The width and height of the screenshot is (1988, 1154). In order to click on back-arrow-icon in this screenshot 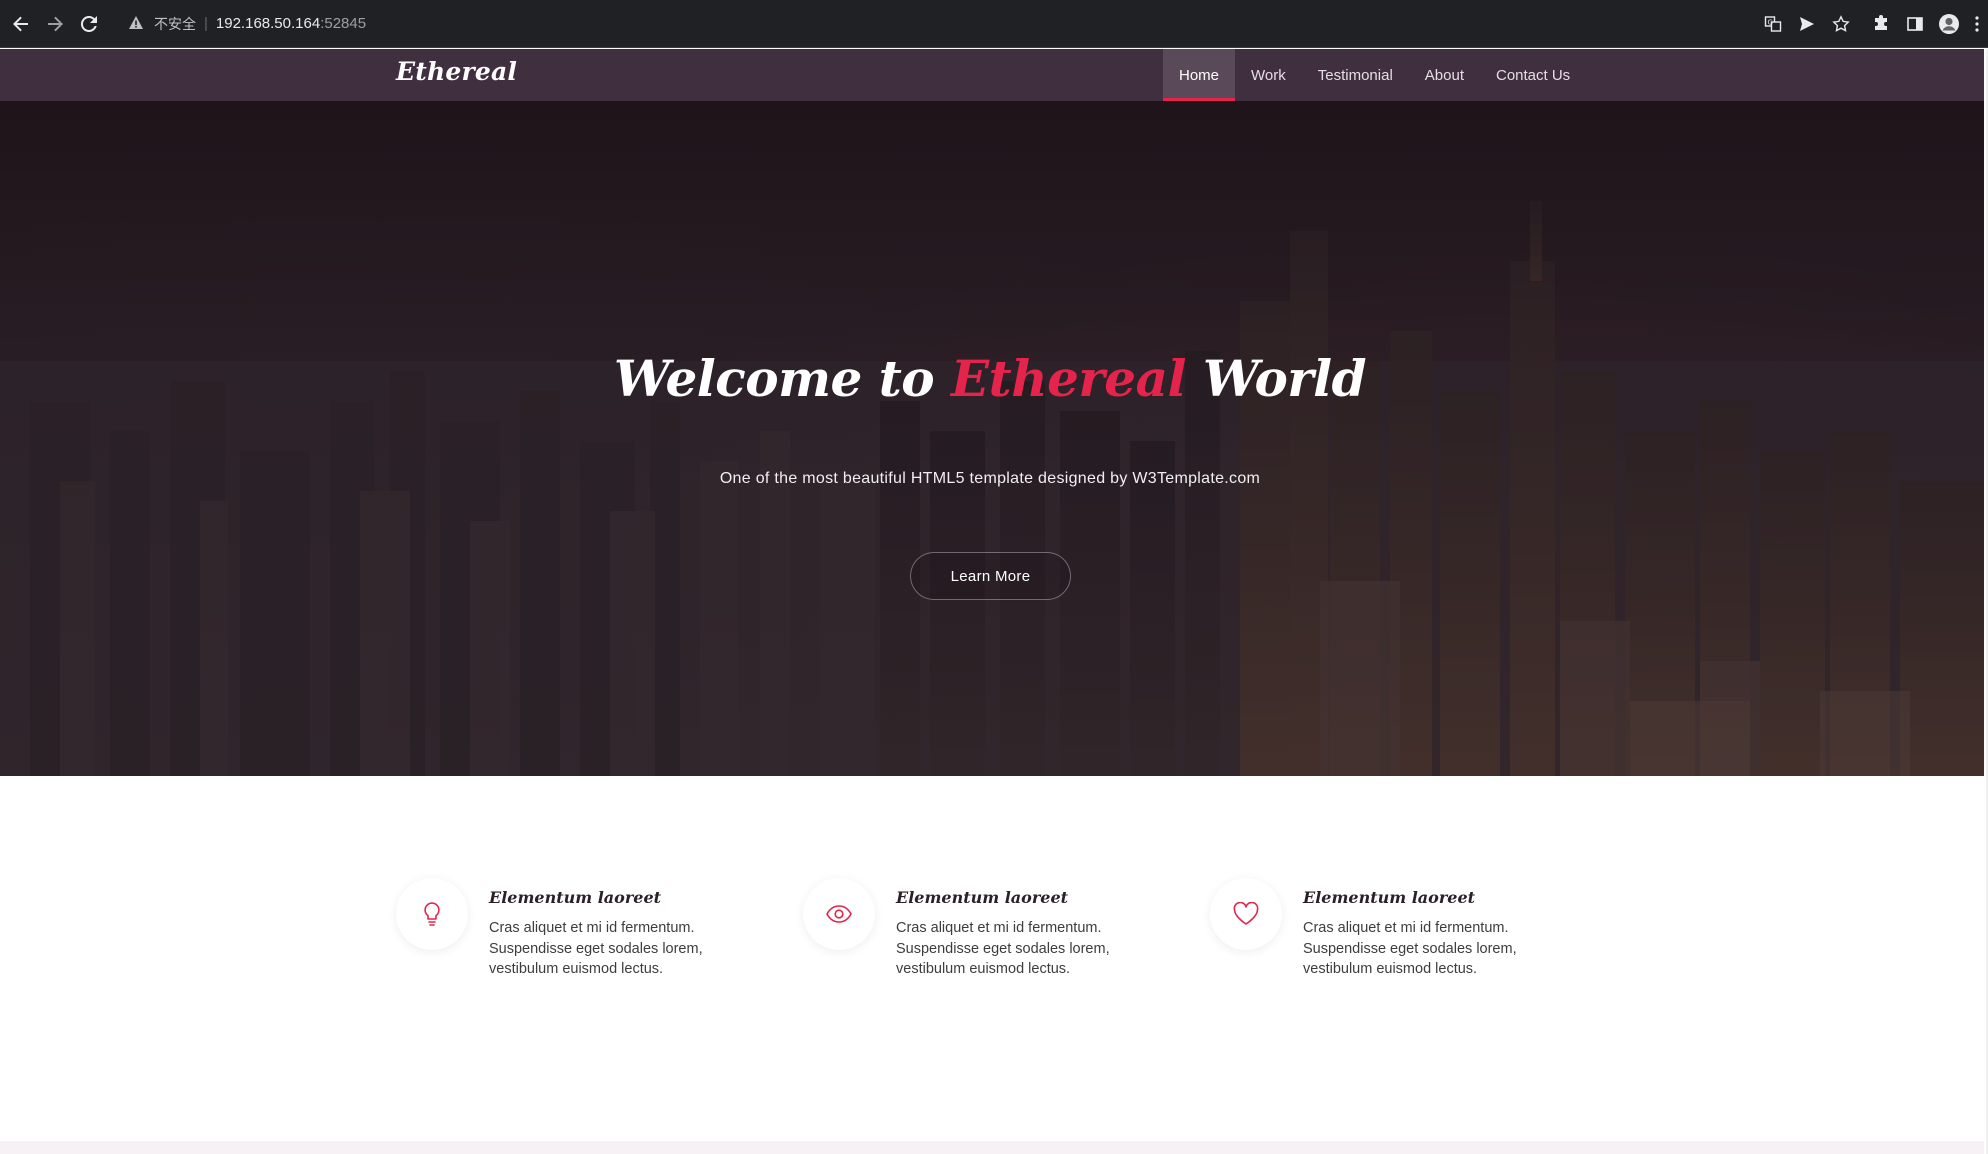, I will do `click(21, 24)`.